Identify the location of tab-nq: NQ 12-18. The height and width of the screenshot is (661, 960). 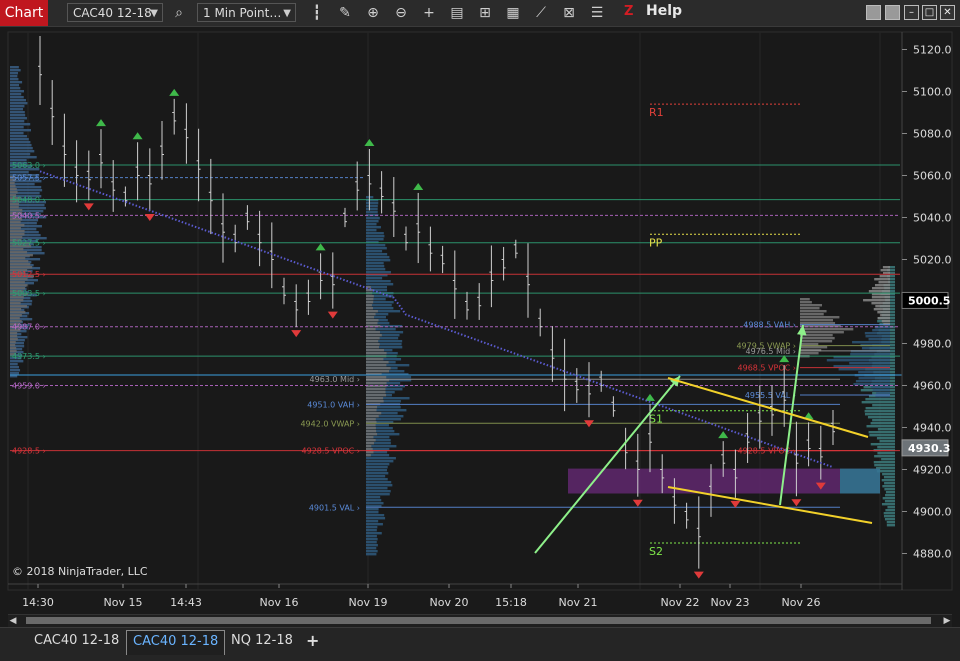
(262, 641).